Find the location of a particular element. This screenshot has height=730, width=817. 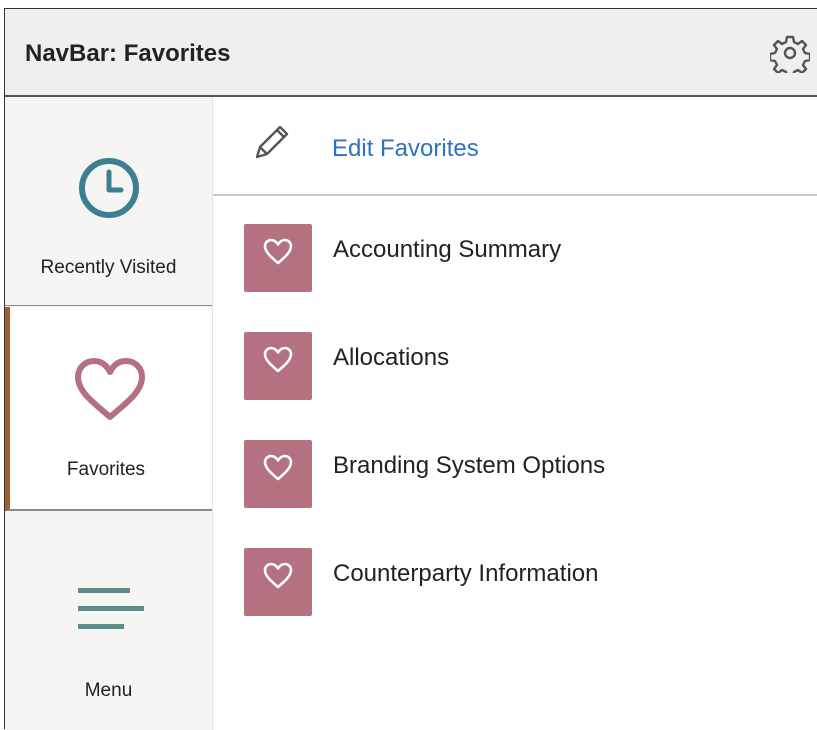

sidebar-item-recently-visited: Recently Visited is located at coordinates (108, 201).